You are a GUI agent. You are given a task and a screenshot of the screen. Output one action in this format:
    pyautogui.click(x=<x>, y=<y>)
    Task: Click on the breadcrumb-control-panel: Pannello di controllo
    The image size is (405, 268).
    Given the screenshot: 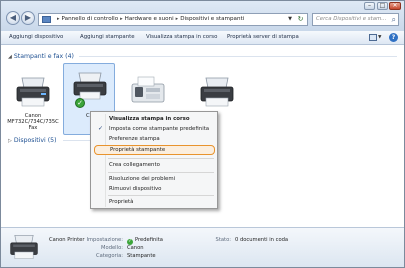 What is the action you would take?
    pyautogui.click(x=90, y=19)
    